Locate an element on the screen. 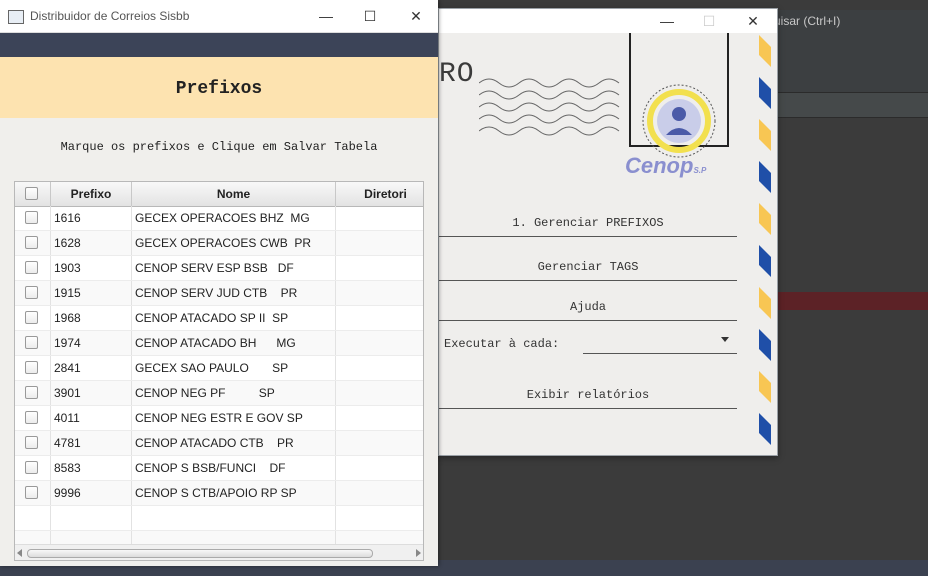 Image resolution: width=928 pixels, height=576 pixels. menu-item-exibir-relatorios: Exibir relatórios is located at coordinates (588, 398).